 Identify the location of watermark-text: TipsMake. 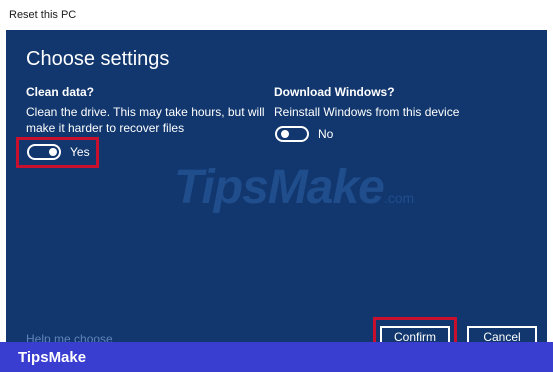
(279, 187).